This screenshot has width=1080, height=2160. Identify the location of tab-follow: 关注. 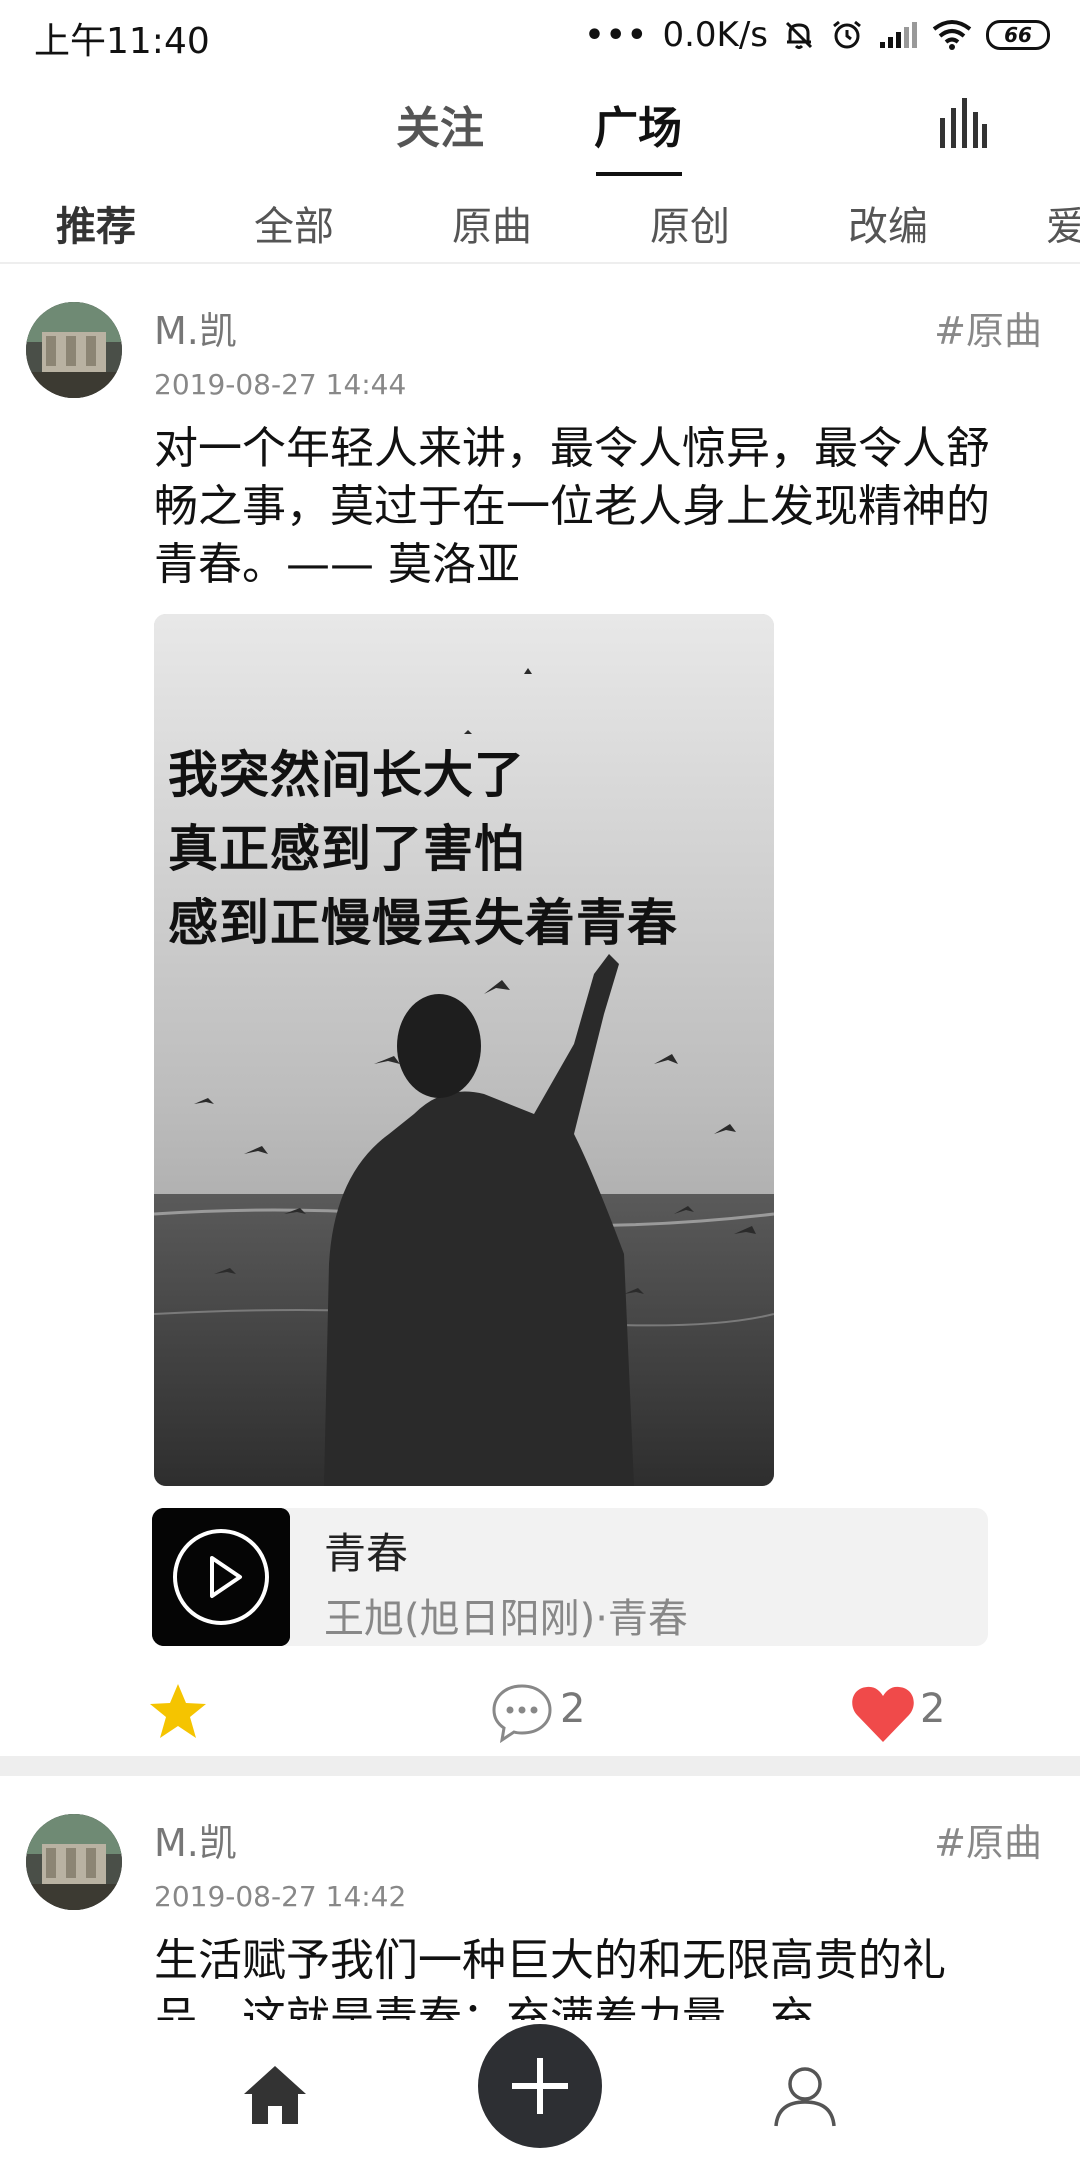
(440, 124).